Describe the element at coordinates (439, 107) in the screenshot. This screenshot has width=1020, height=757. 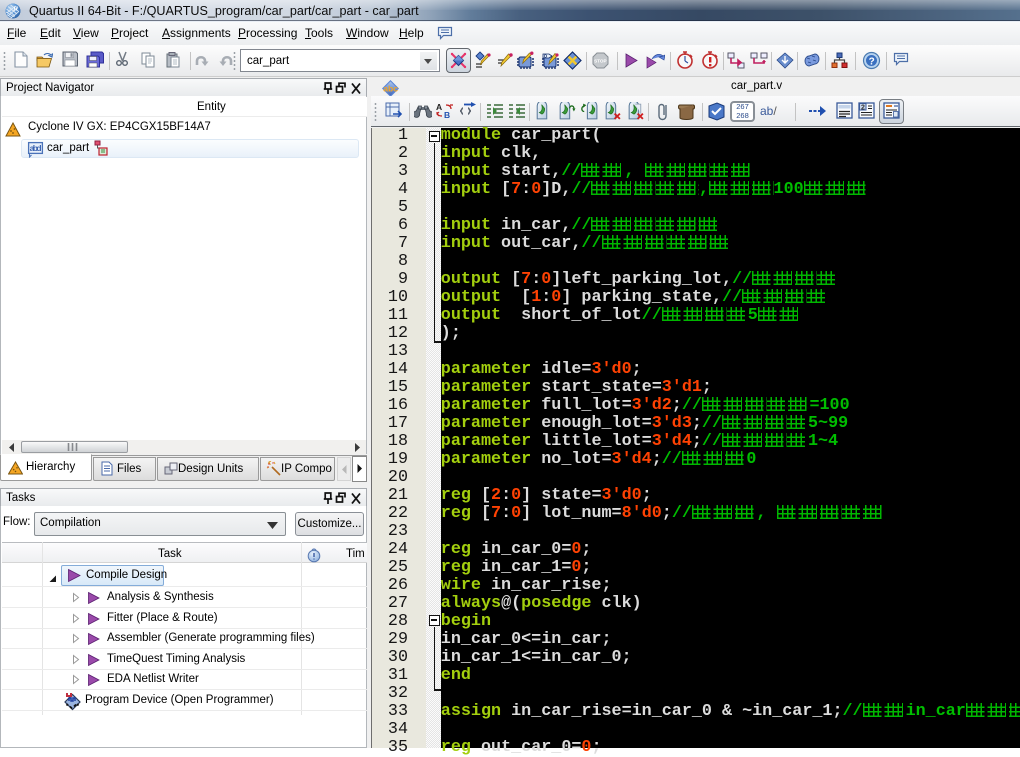
I see `svg-text: A` at that location.